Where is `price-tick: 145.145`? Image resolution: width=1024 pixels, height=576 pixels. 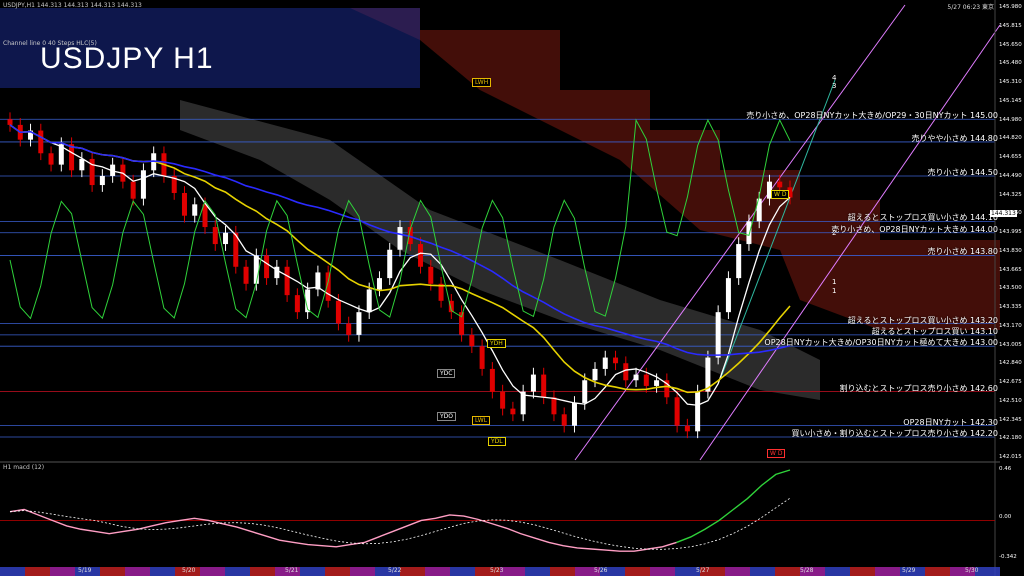
price-tick: 145.145 is located at coordinates (1010, 100).